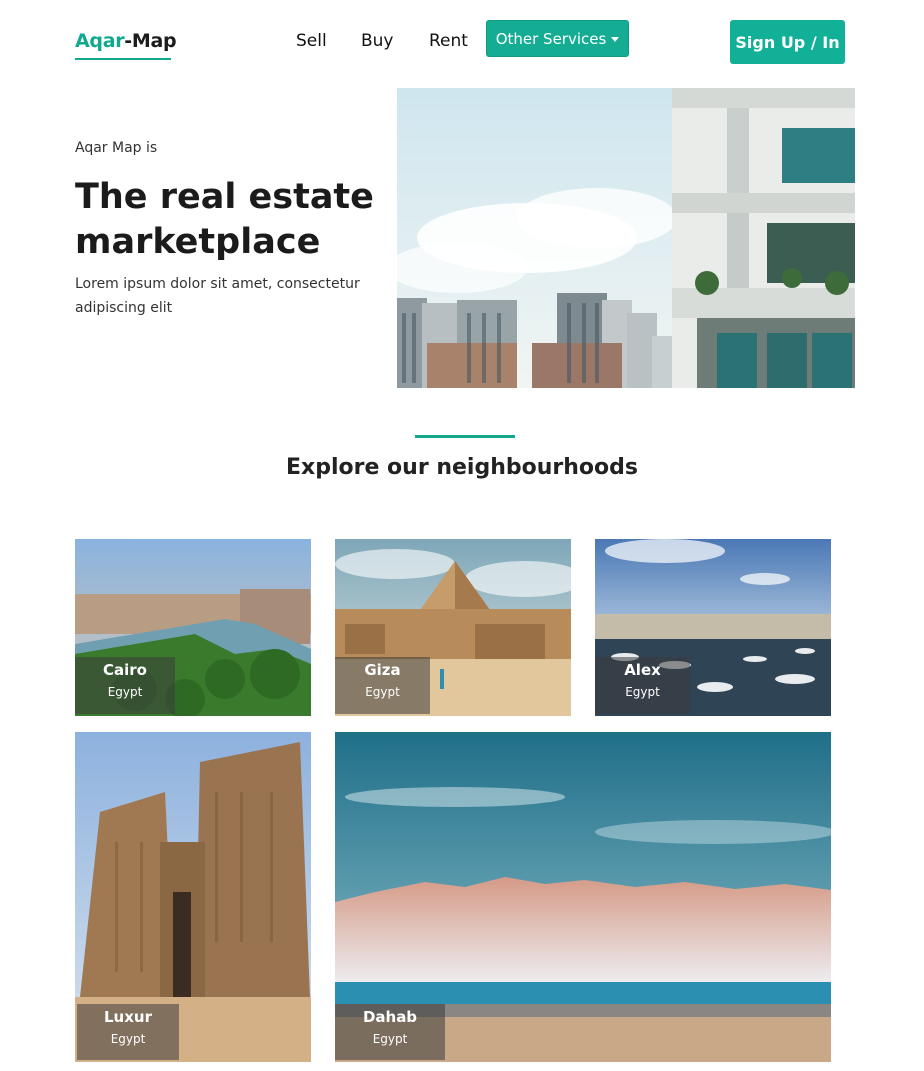  I want to click on logo: Aqar-Map, so click(126, 41).